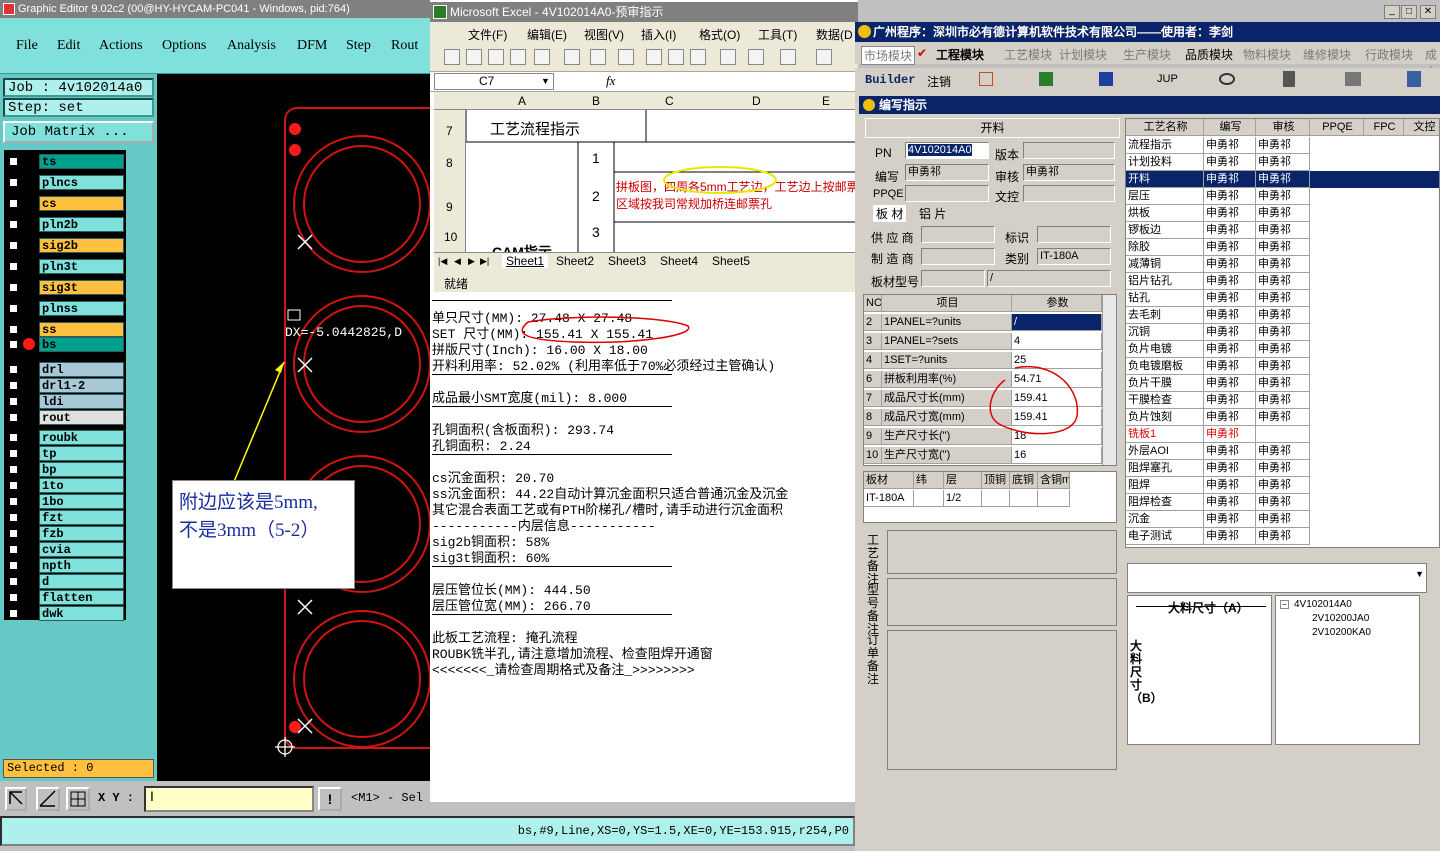  Describe the element at coordinates (939, 81) in the screenshot. I see `logout-button: 注销` at that location.